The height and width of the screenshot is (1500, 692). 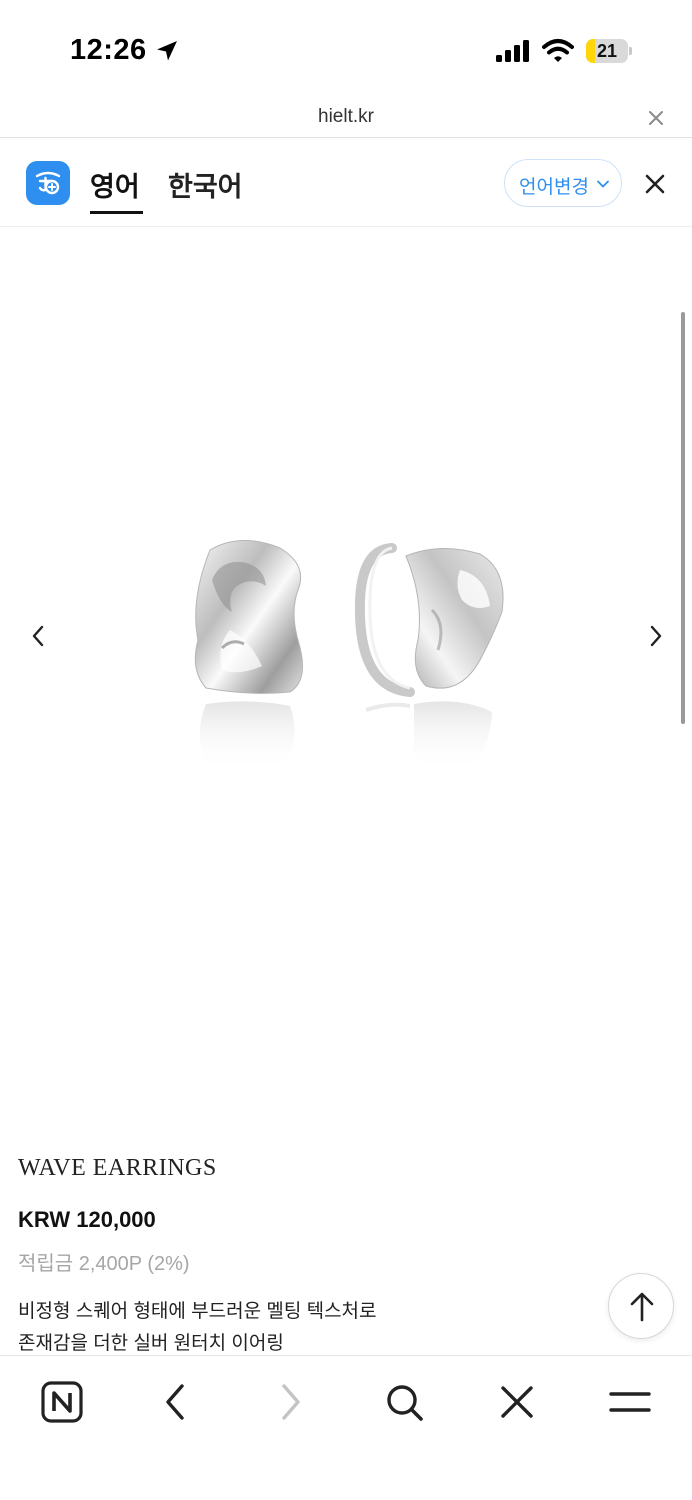 I want to click on chevron-right-icon, so click(x=656, y=636).